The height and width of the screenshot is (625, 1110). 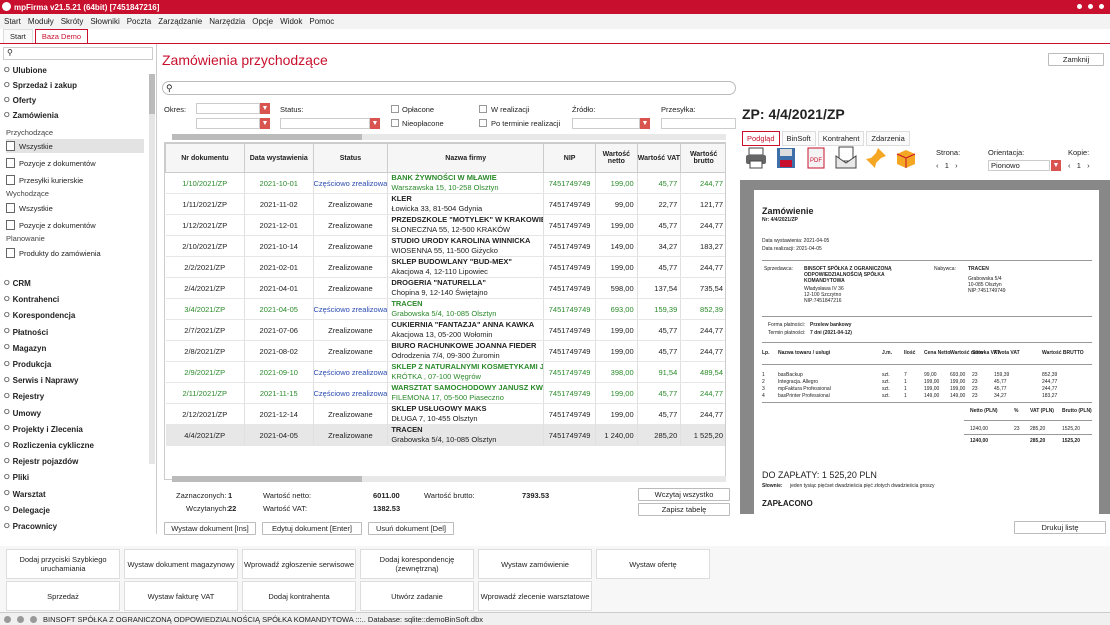 What do you see at coordinates (61, 36) in the screenshot?
I see `tab-baza-demo: Baza Demo` at bounding box center [61, 36].